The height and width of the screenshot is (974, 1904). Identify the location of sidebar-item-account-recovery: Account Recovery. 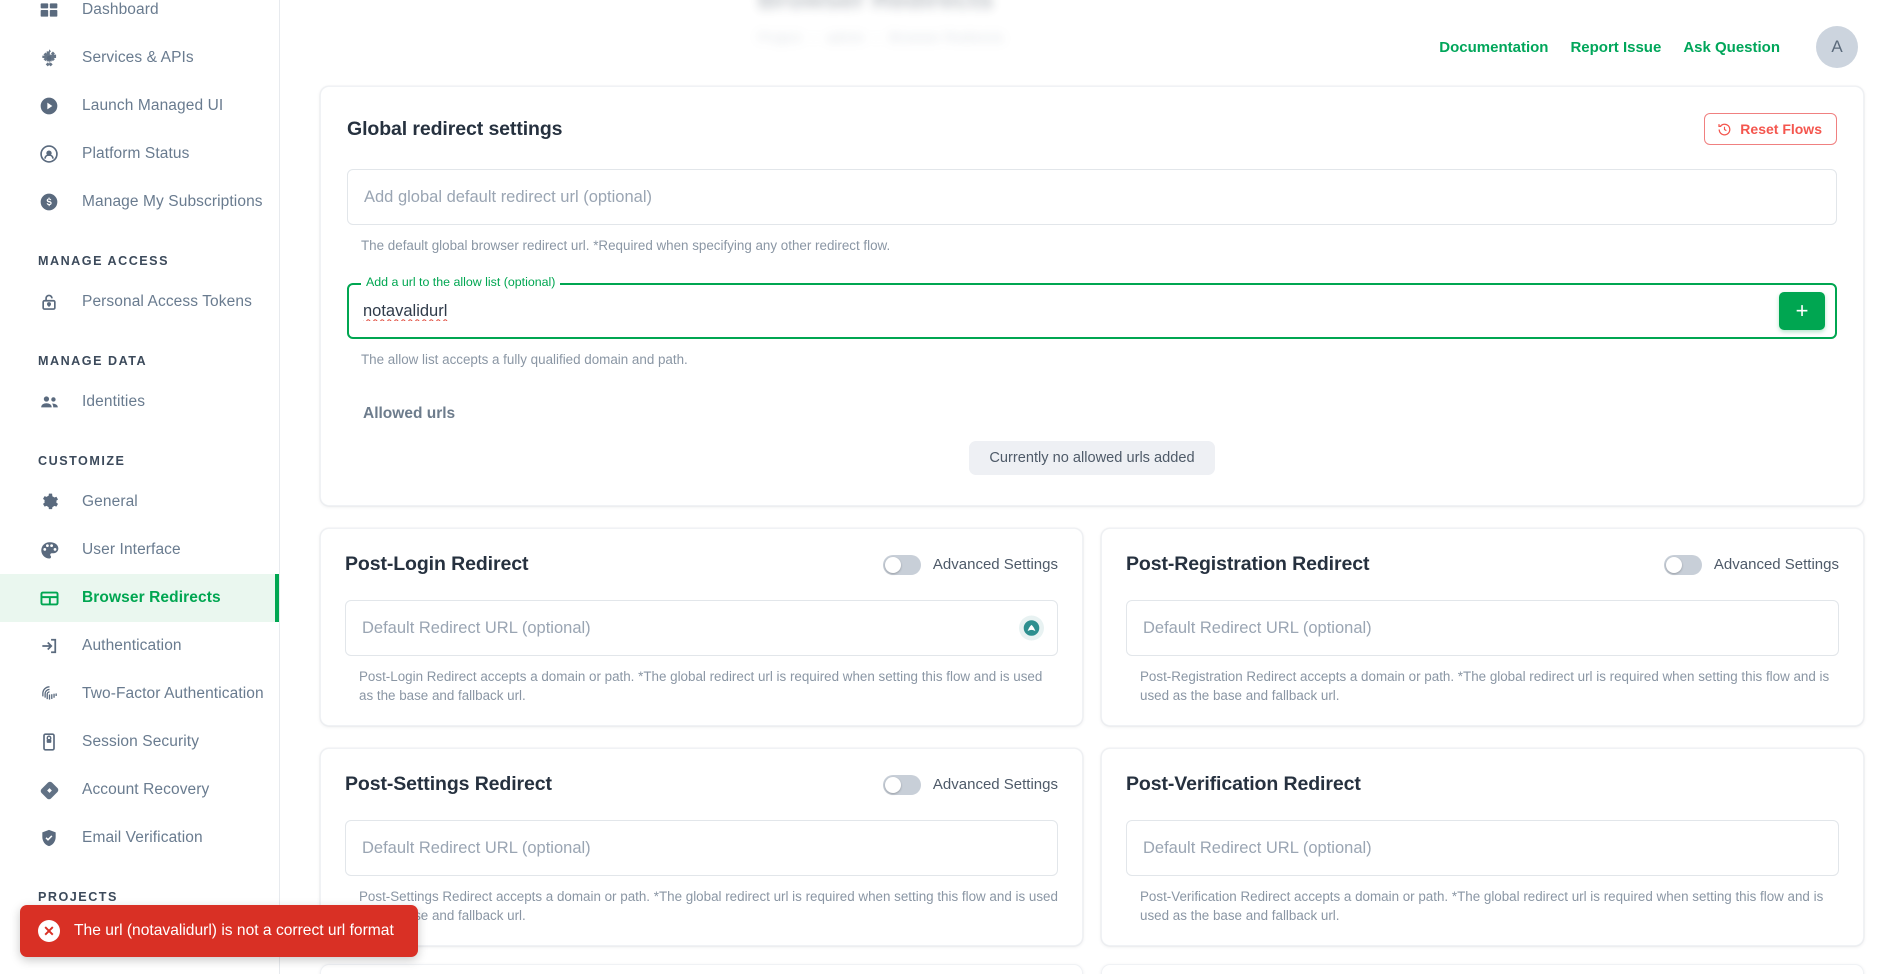
(139, 790).